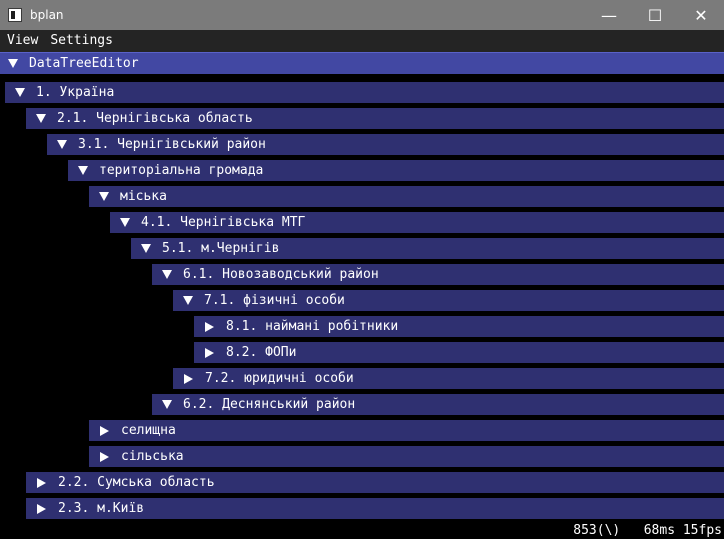 The width and height of the screenshot is (724, 539). What do you see at coordinates (375, 482) in the screenshot?
I see `tree-node: 2.2. Сумська область` at bounding box center [375, 482].